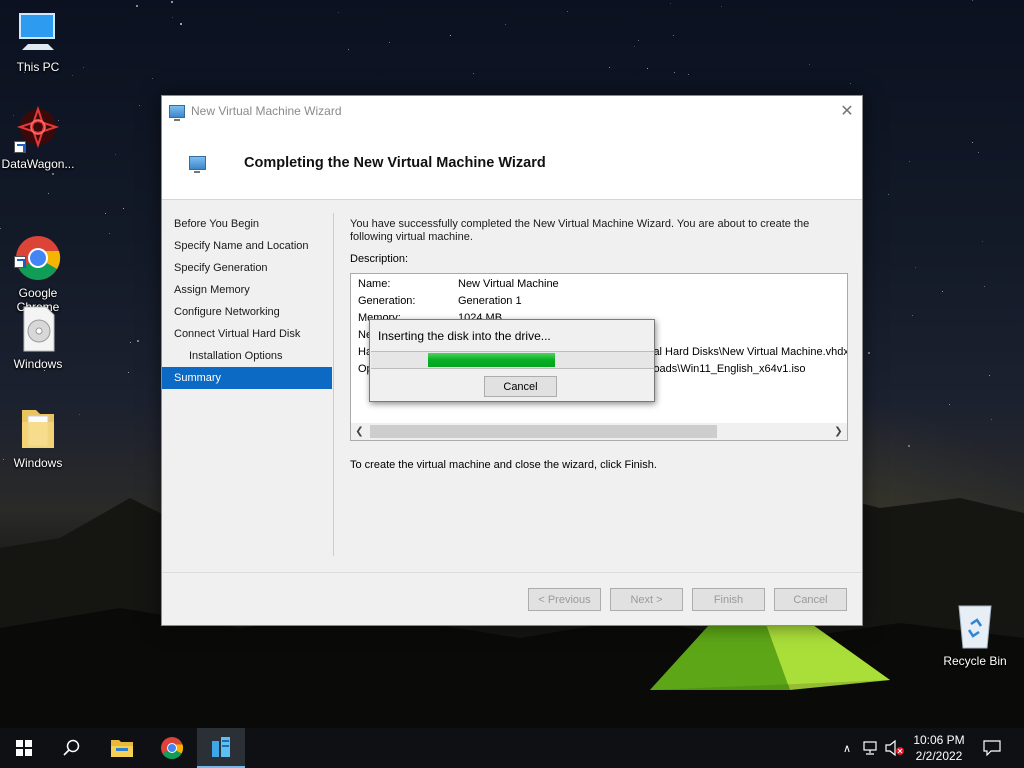 The width and height of the screenshot is (1024, 768). I want to click on desktop-icon-windows-folder: Windows, so click(39, 437).